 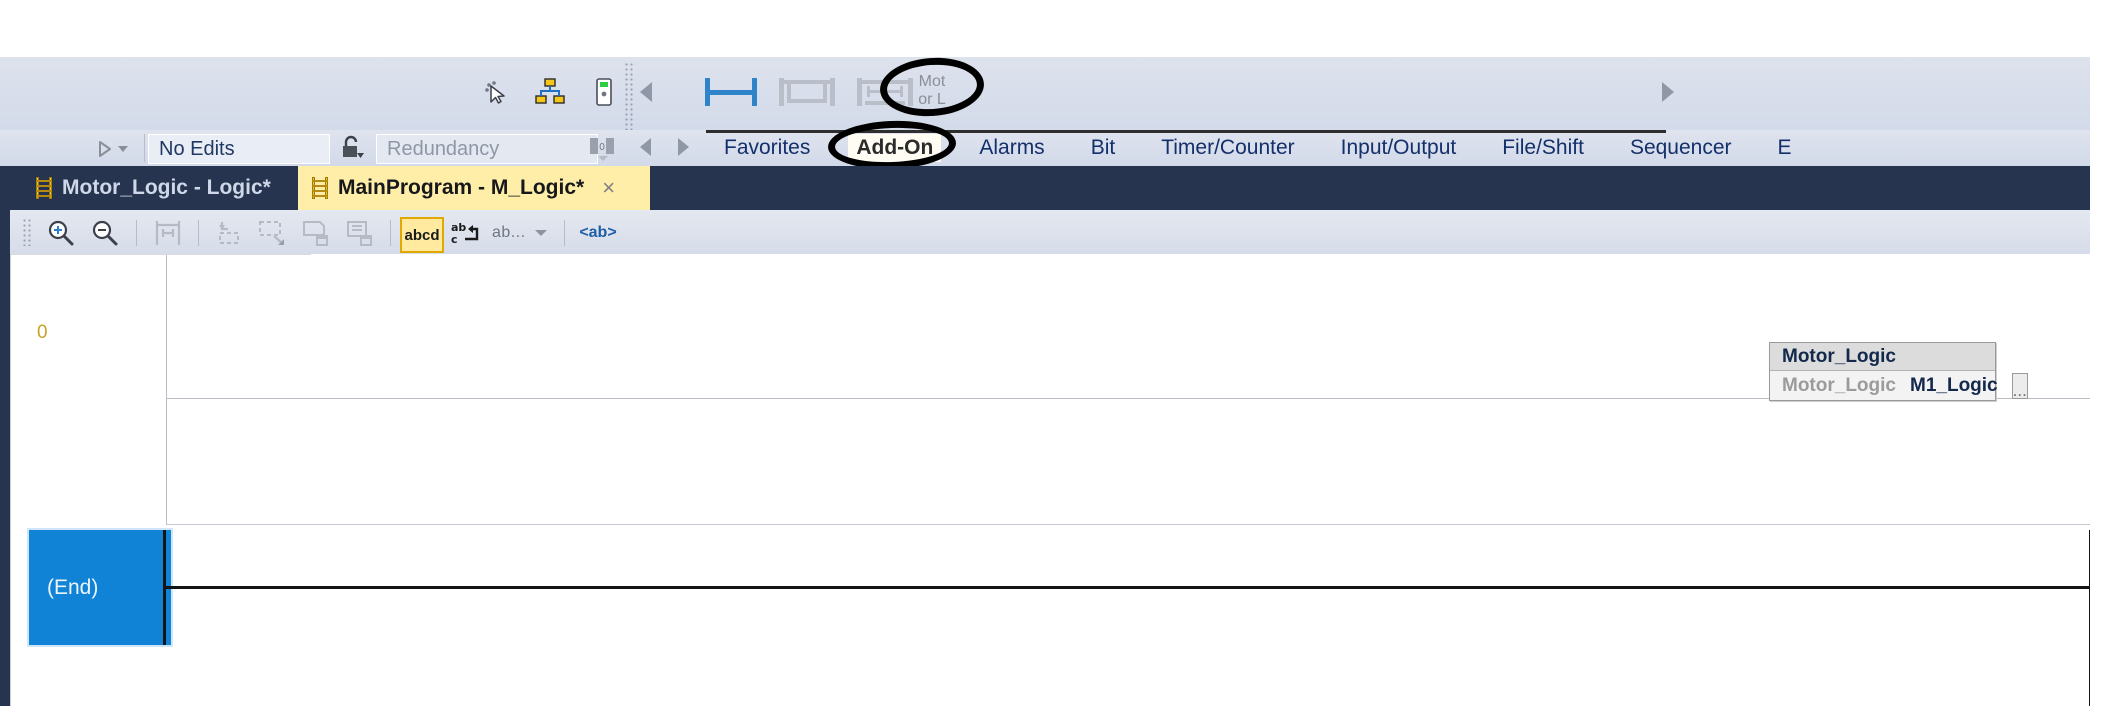 What do you see at coordinates (1681, 148) in the screenshot?
I see `tab-sequencer: Sequencer` at bounding box center [1681, 148].